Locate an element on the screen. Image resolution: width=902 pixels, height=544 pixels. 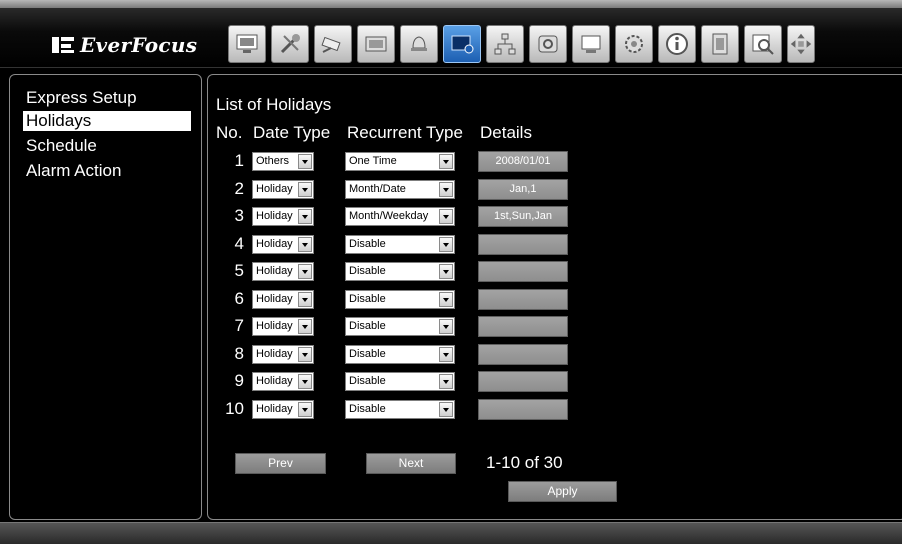
row-number: 8 is located at coordinates (239, 353).